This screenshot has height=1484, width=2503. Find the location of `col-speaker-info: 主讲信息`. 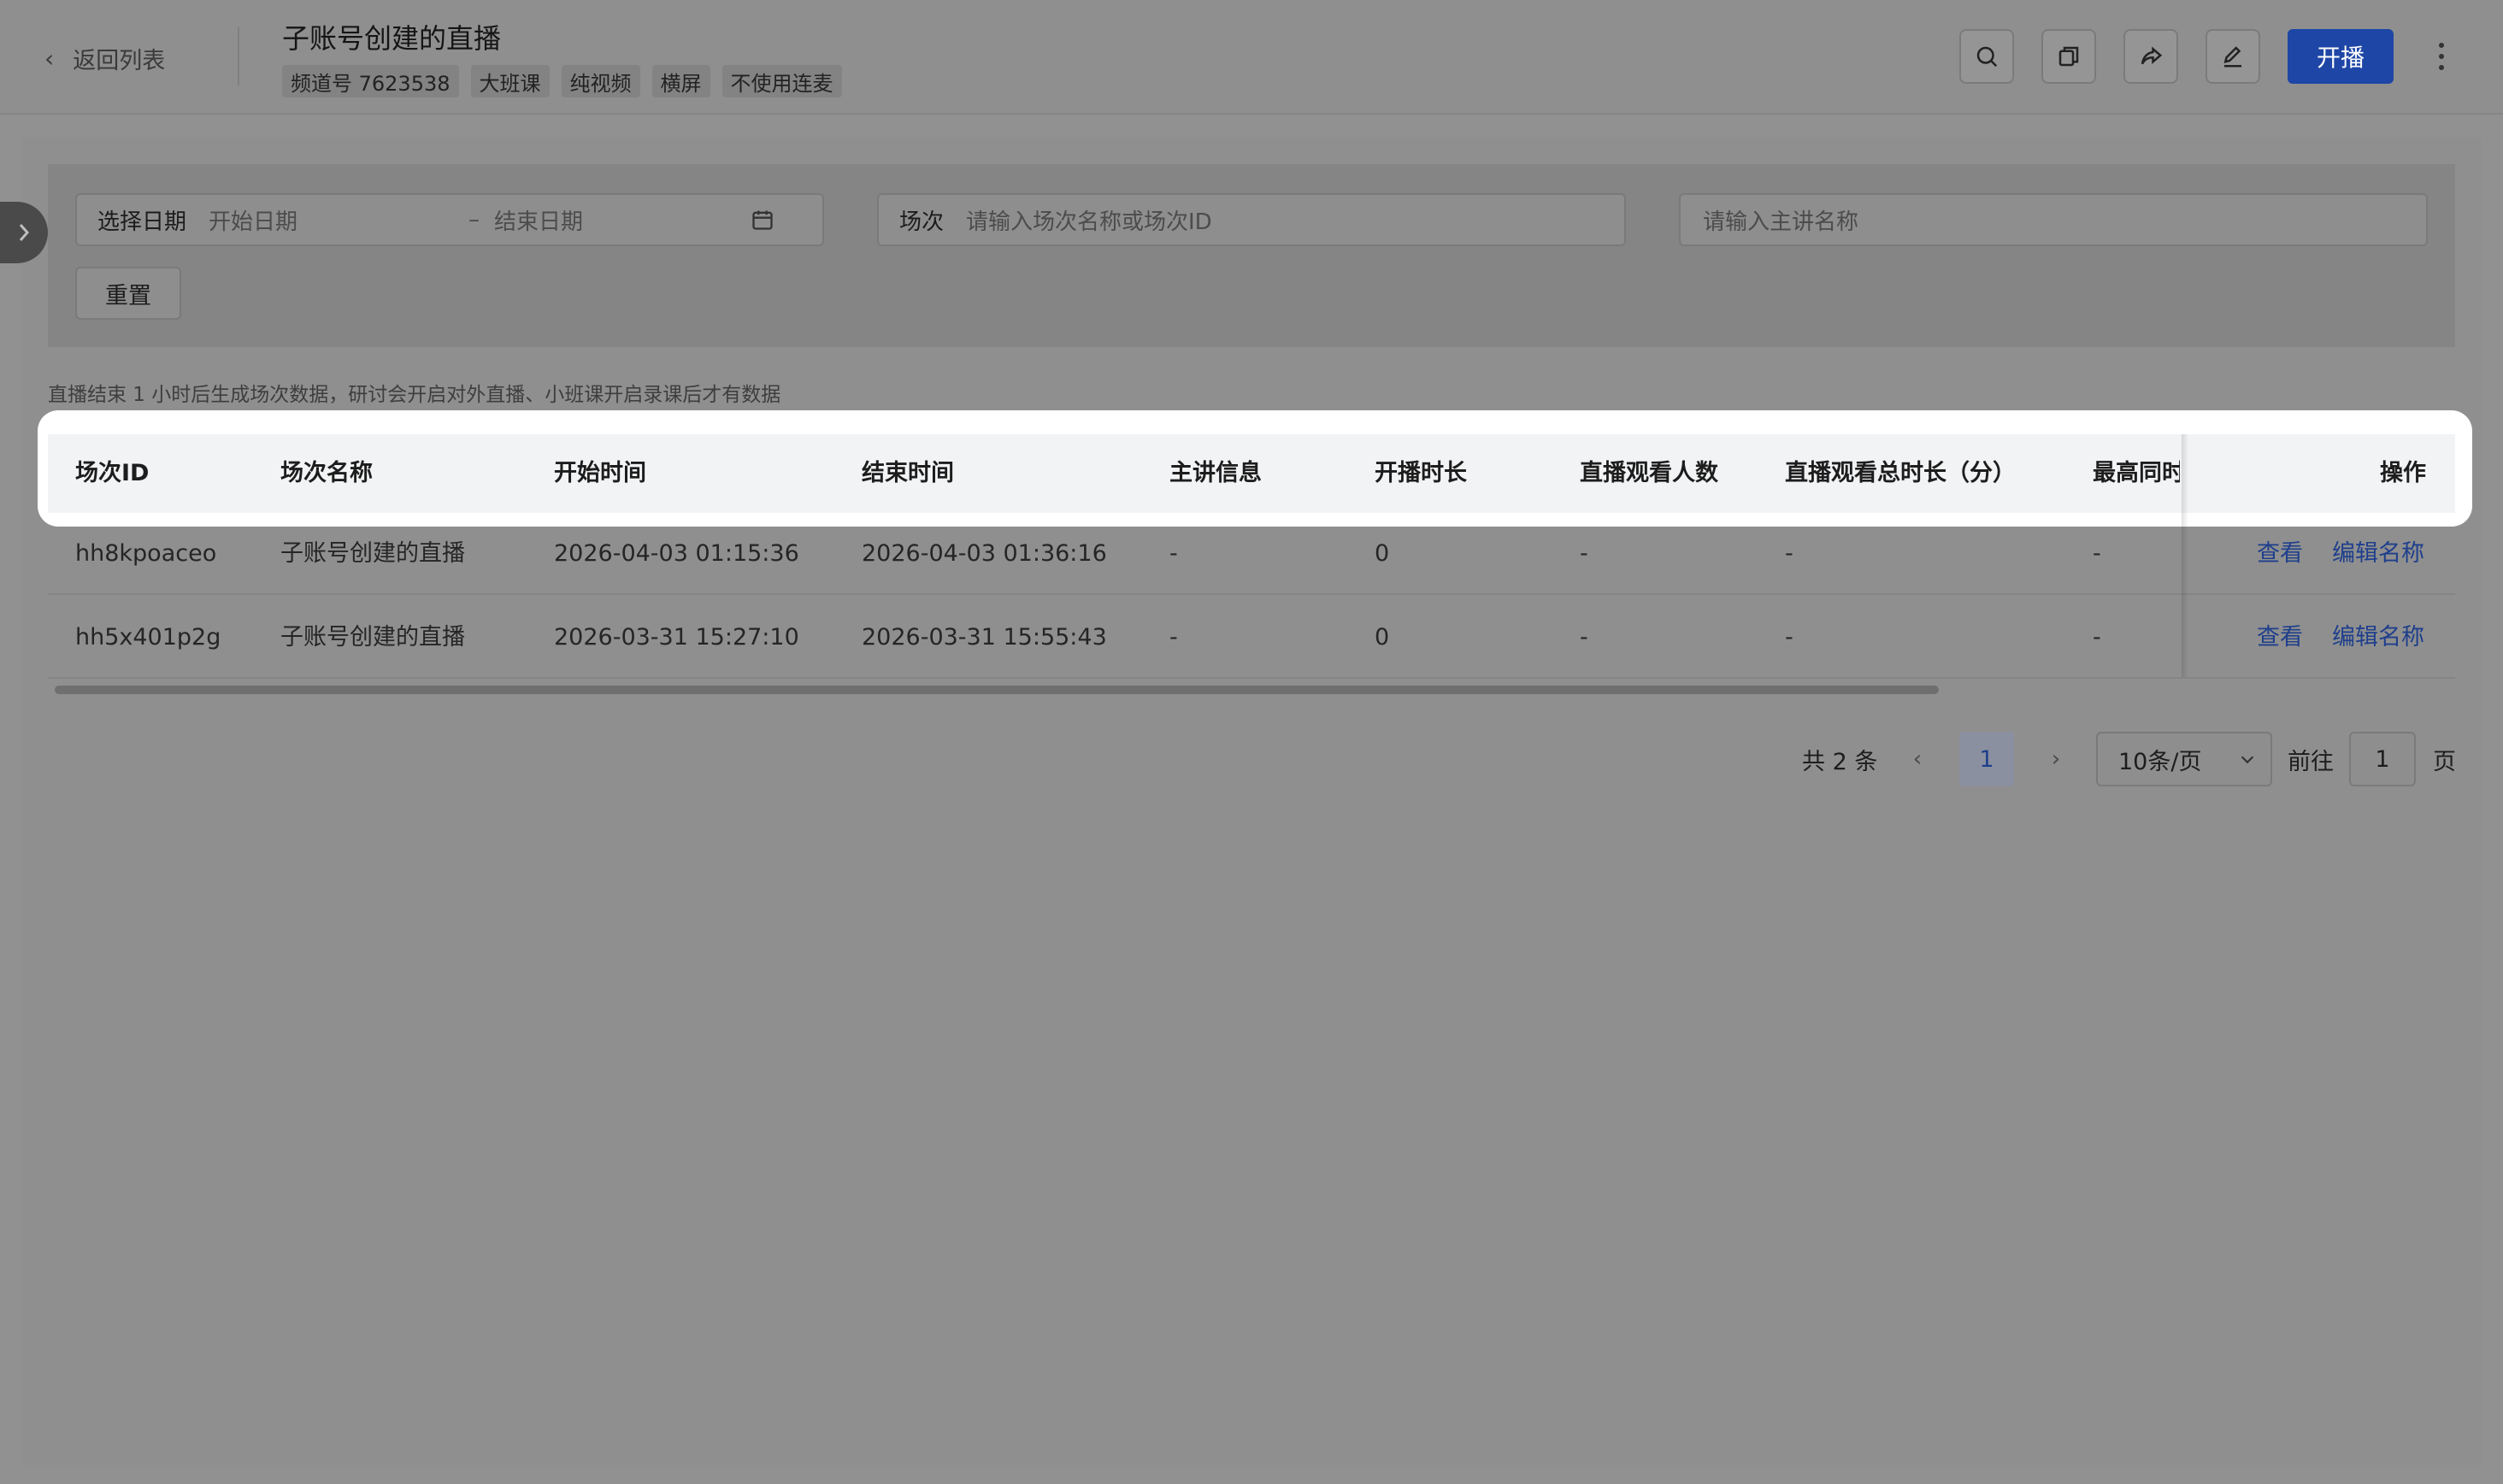

col-speaker-info: 主讲信息 is located at coordinates (1215, 473).